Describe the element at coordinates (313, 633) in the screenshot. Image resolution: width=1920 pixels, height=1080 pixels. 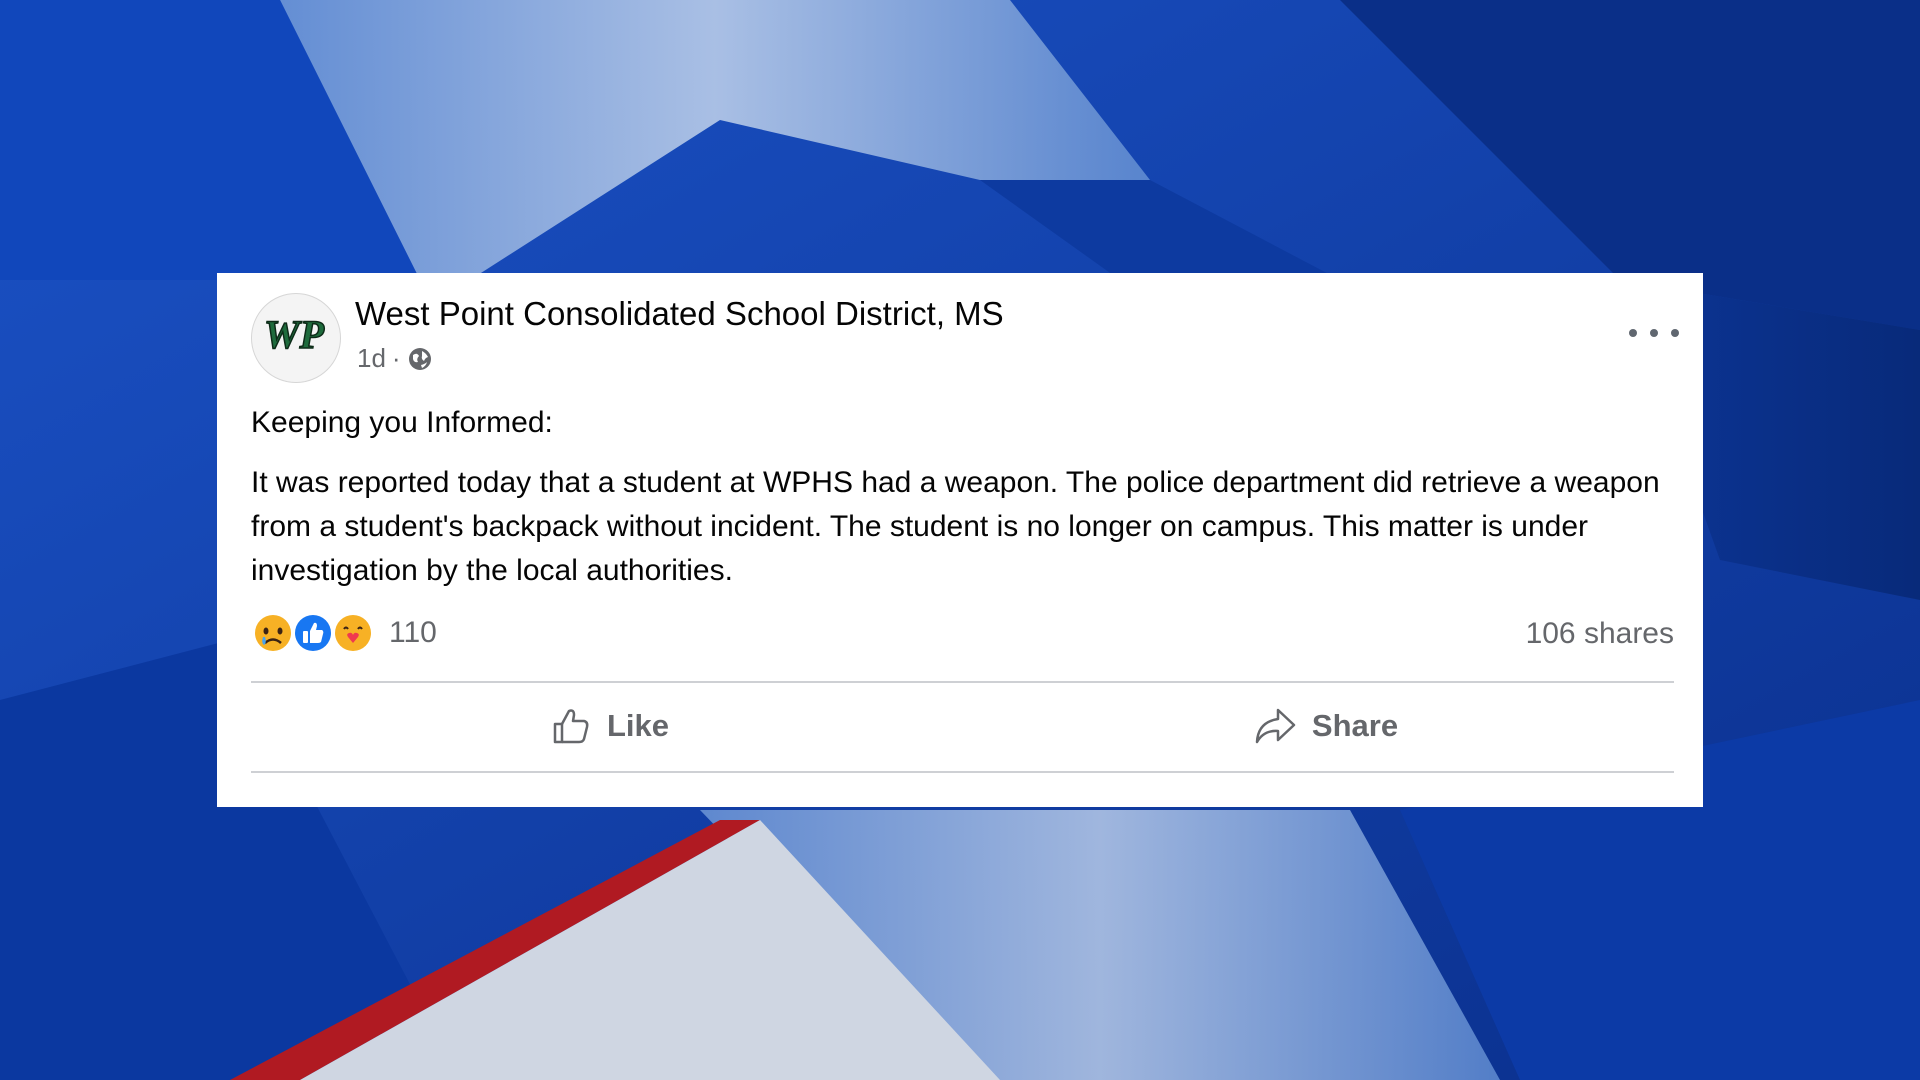
I see `like-reaction-icon` at that location.